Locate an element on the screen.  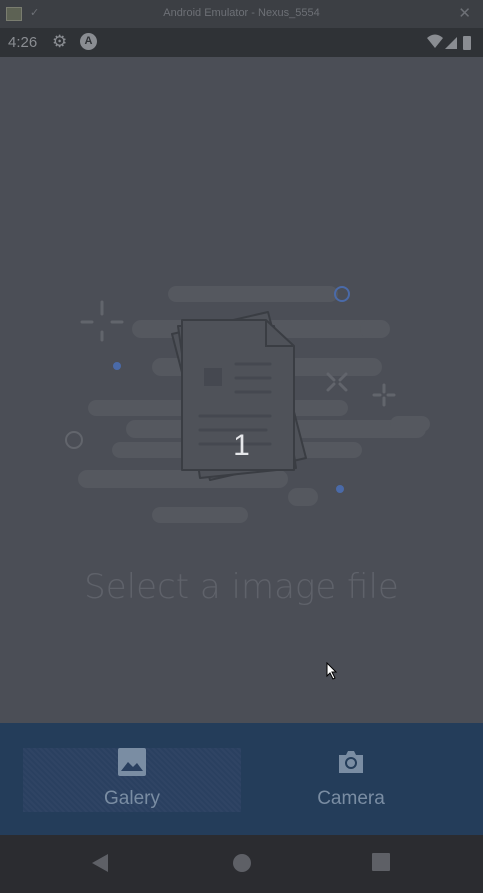
window-title: Android Emulator - Nexus_5554 is located at coordinates (241, 13).